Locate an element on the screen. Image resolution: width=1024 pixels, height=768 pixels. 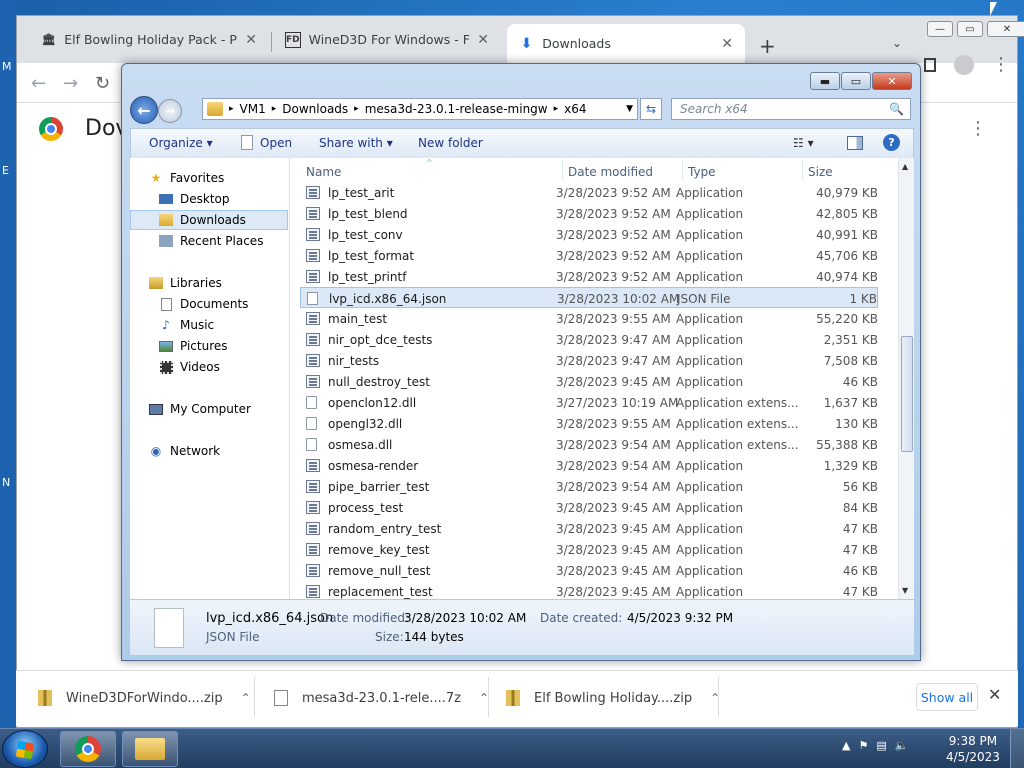
download-file-name: Elf Bowling Holiday....zip is located at coordinates (613, 698).